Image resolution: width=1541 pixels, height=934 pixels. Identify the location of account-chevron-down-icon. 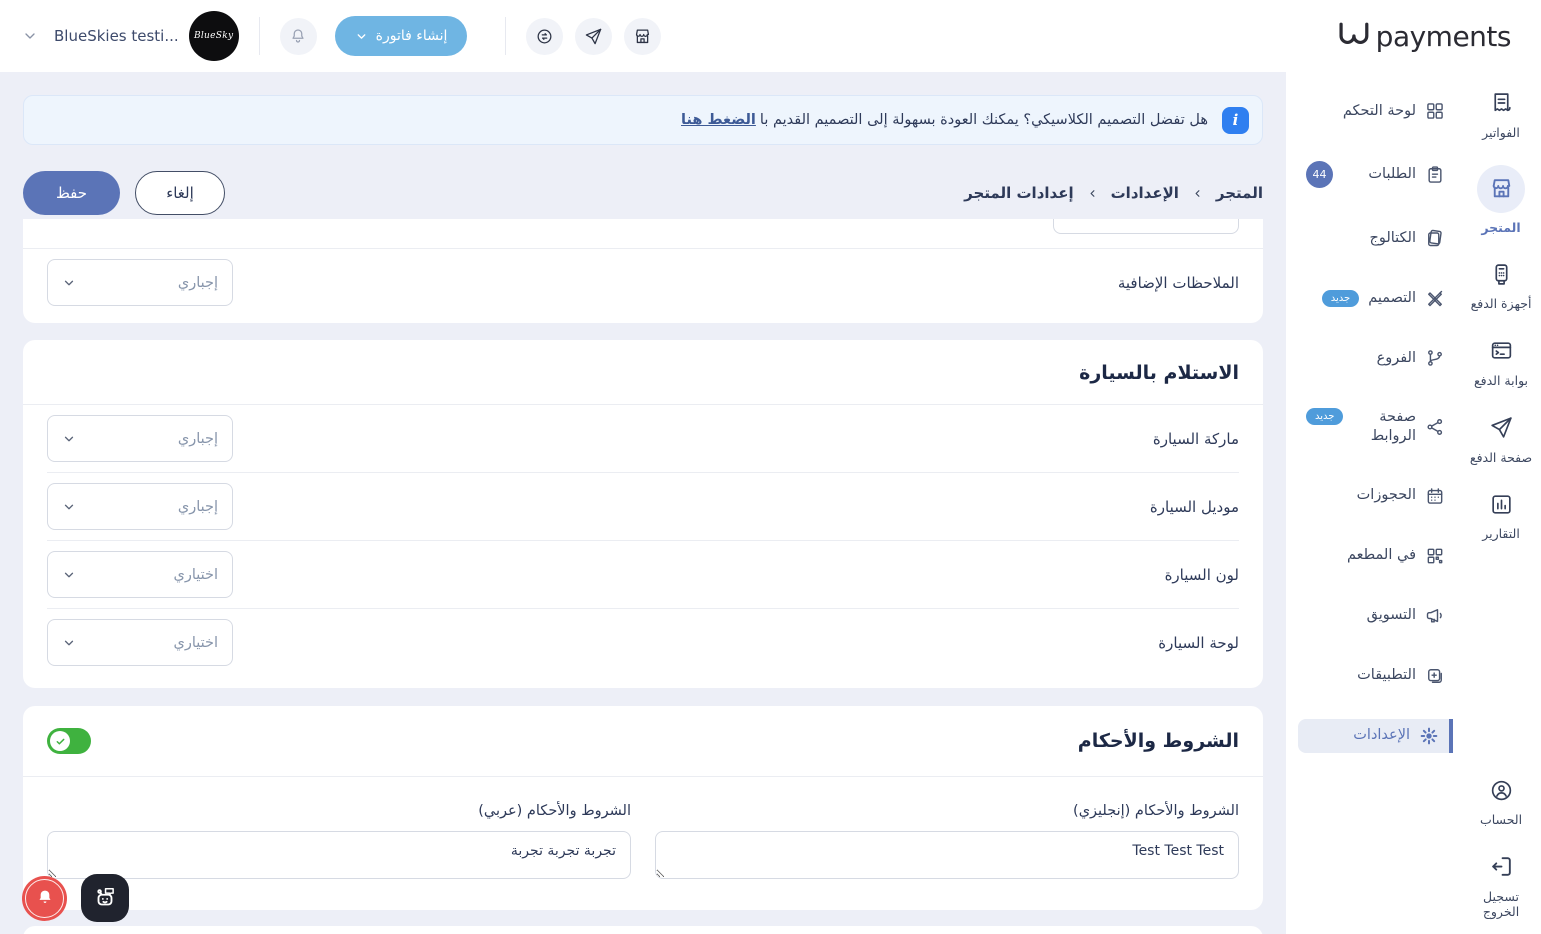
(30, 36).